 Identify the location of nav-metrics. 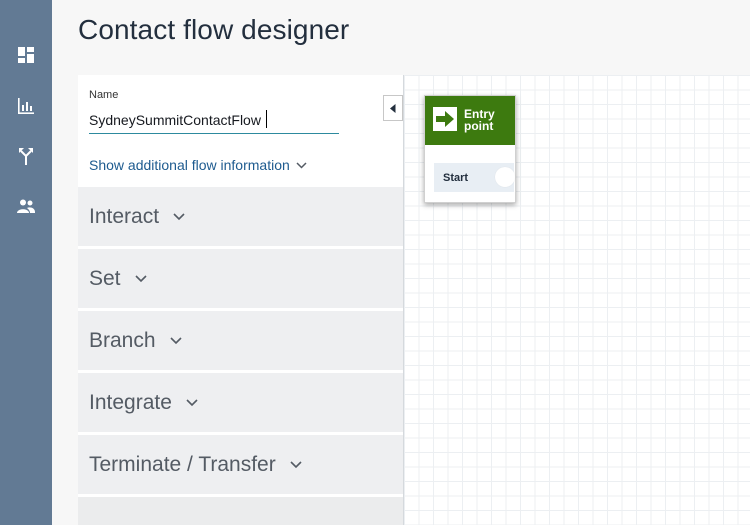
(26, 106).